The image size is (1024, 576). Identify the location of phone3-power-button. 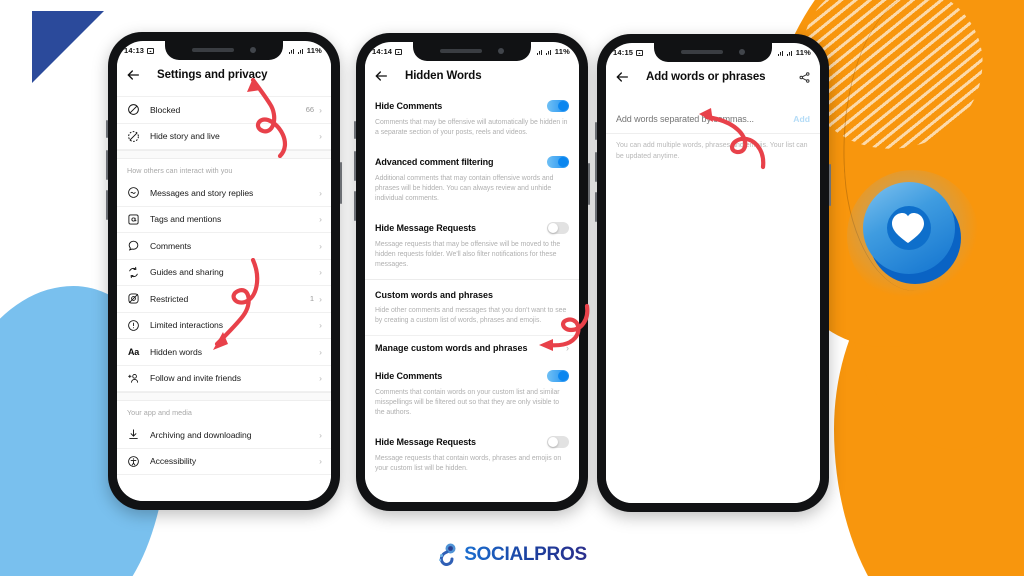
(830, 185).